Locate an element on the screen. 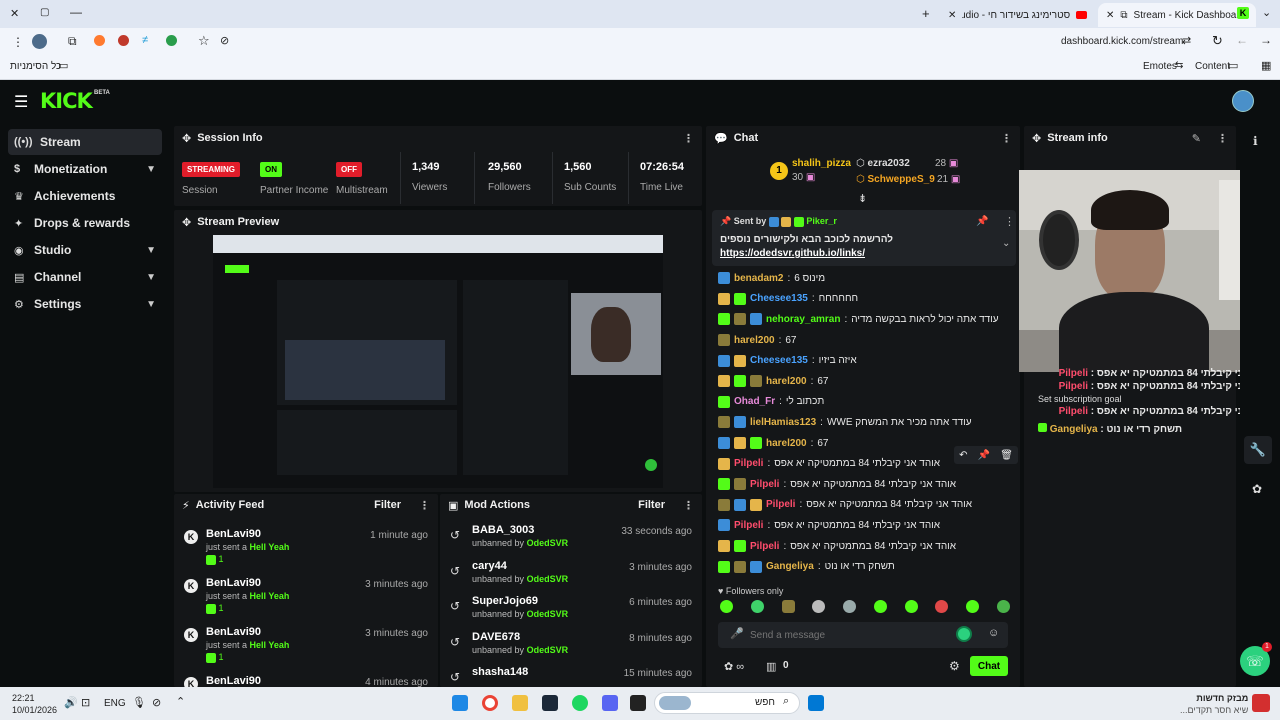  collapse-leaderboard-icon: ⇟ is located at coordinates (862, 198).